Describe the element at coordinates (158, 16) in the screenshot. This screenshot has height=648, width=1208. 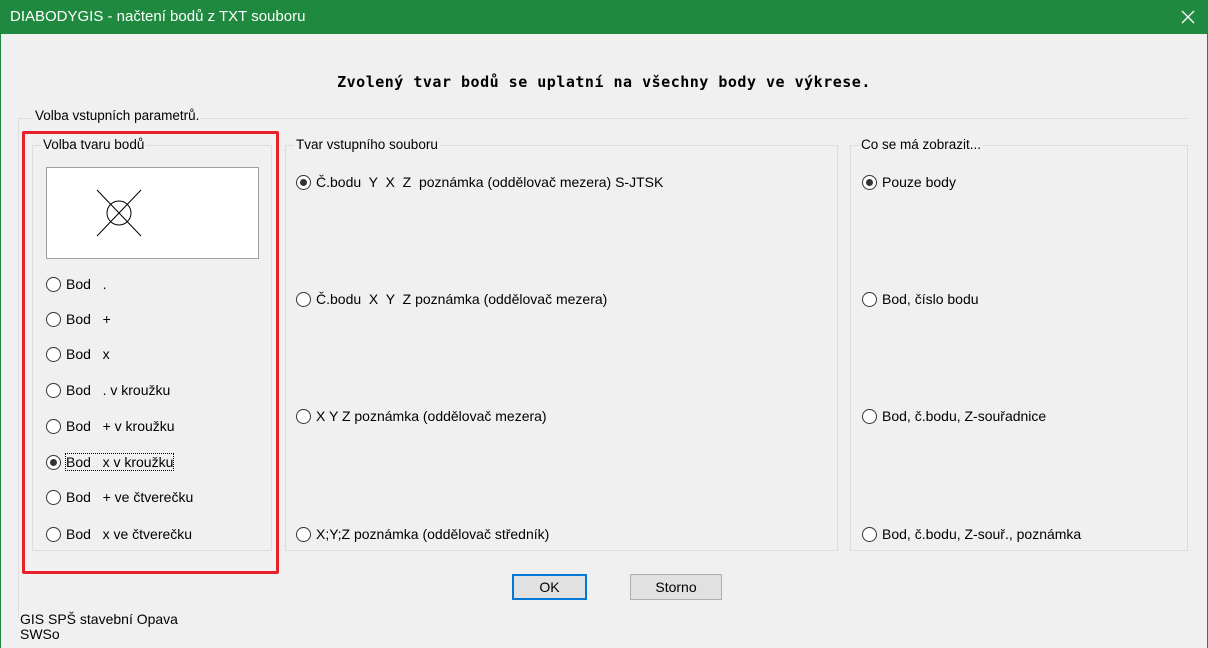
I see `window-title: DIABODYGIS - načtení bodů z TXT souboru` at that location.